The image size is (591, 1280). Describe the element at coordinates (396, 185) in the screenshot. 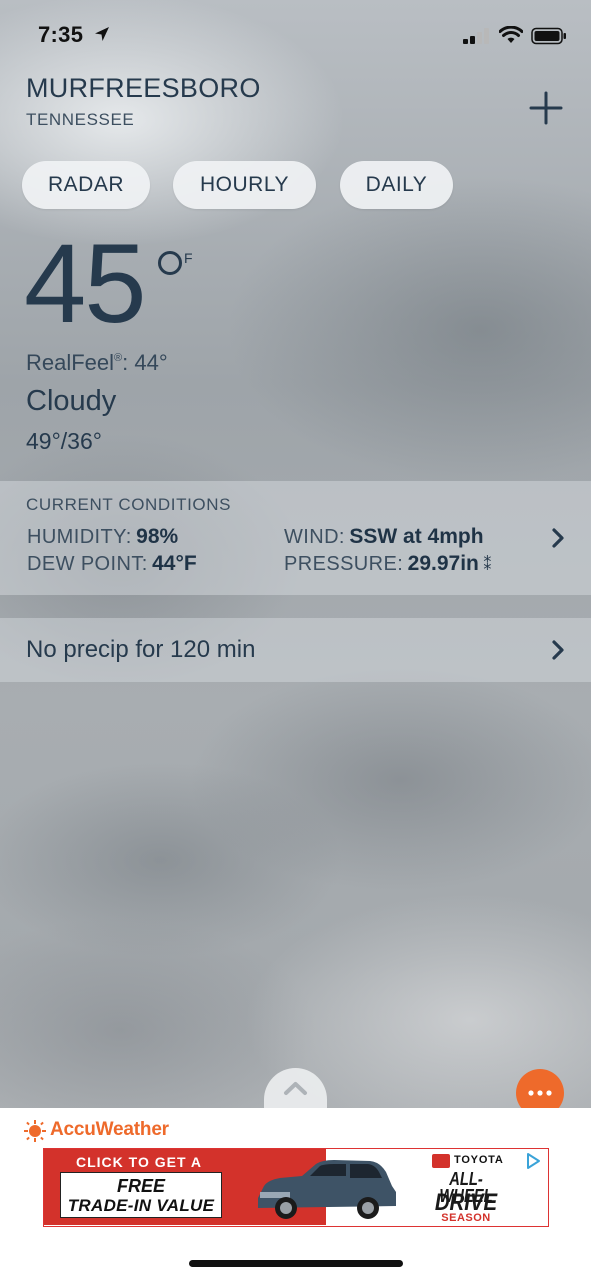

I see `tab-daily: DAILY` at that location.